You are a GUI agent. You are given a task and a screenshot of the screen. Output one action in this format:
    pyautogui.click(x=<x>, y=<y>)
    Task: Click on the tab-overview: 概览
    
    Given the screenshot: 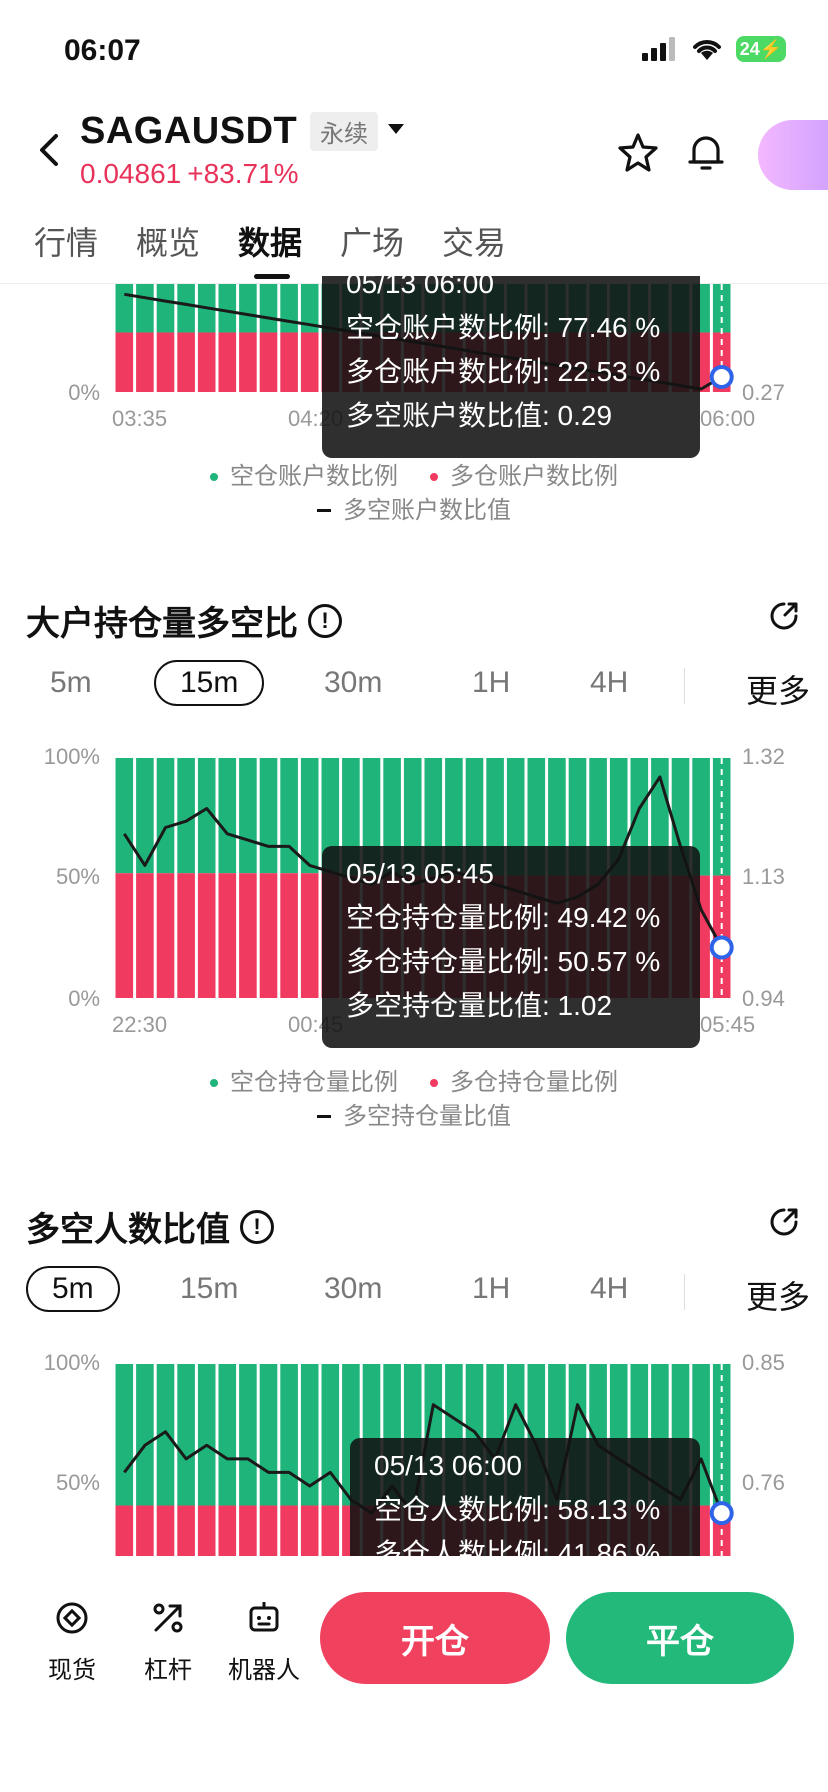 What is the action you would take?
    pyautogui.click(x=168, y=241)
    